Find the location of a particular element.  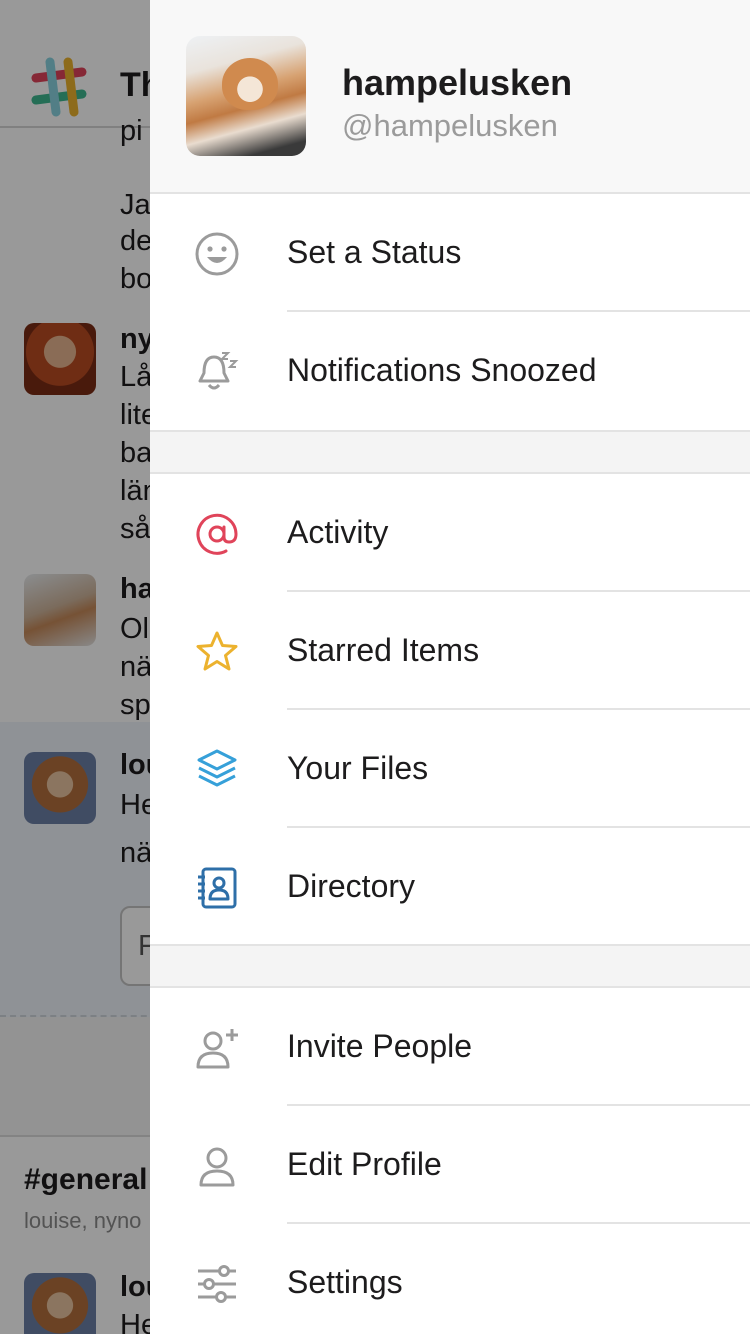

profile-name: hampelusken is located at coordinates (457, 82).